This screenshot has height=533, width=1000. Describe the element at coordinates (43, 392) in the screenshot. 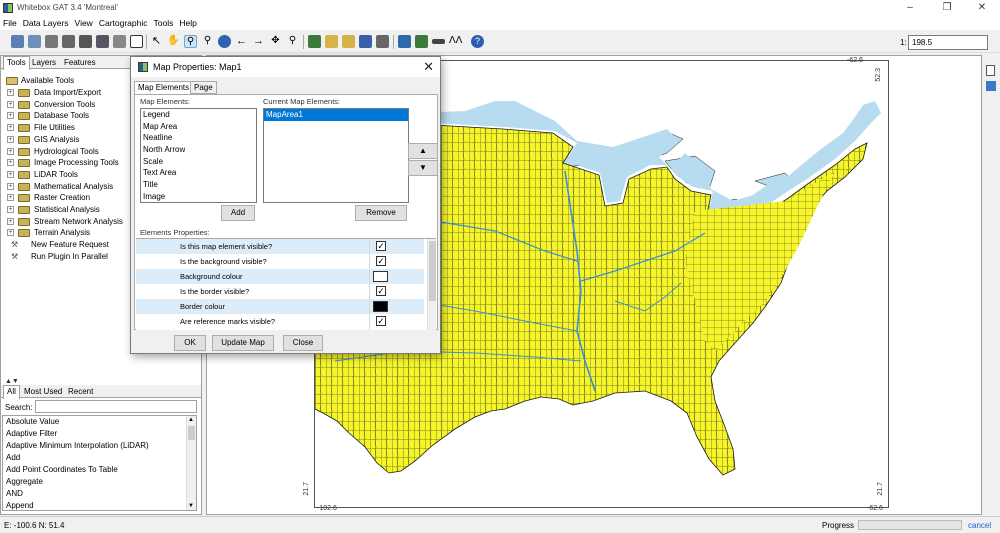

I see `tab-most-used: Most Used` at that location.